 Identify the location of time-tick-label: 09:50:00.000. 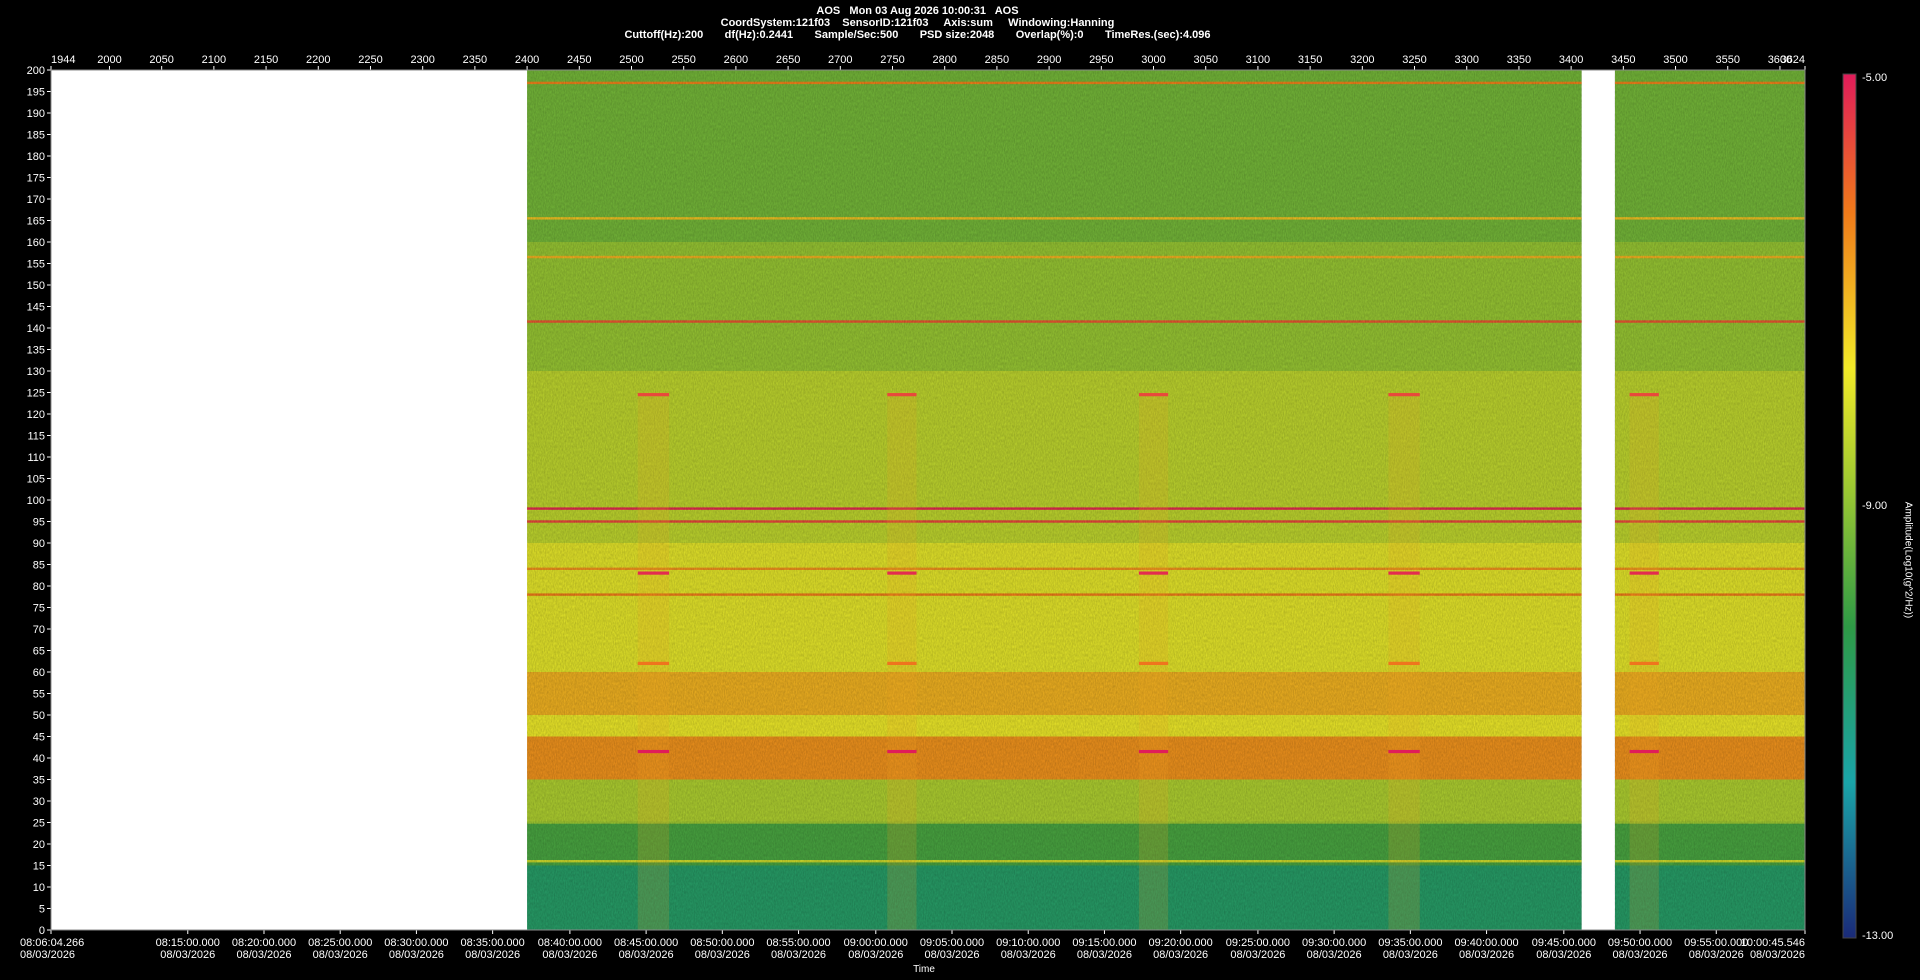
(1640, 943).